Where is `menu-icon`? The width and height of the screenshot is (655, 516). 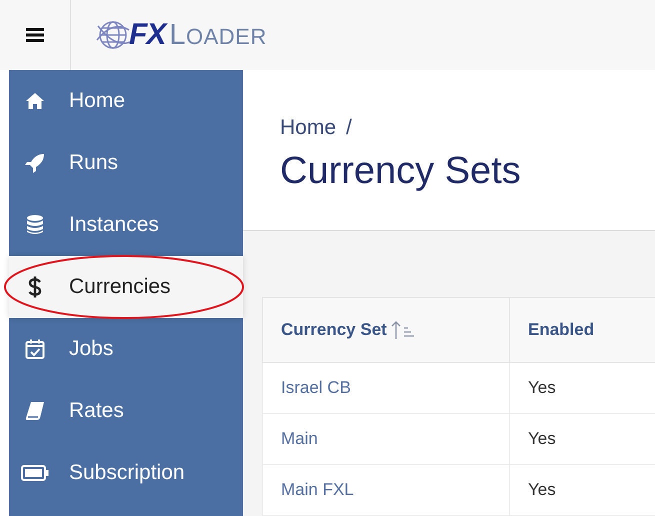
menu-icon is located at coordinates (35, 35).